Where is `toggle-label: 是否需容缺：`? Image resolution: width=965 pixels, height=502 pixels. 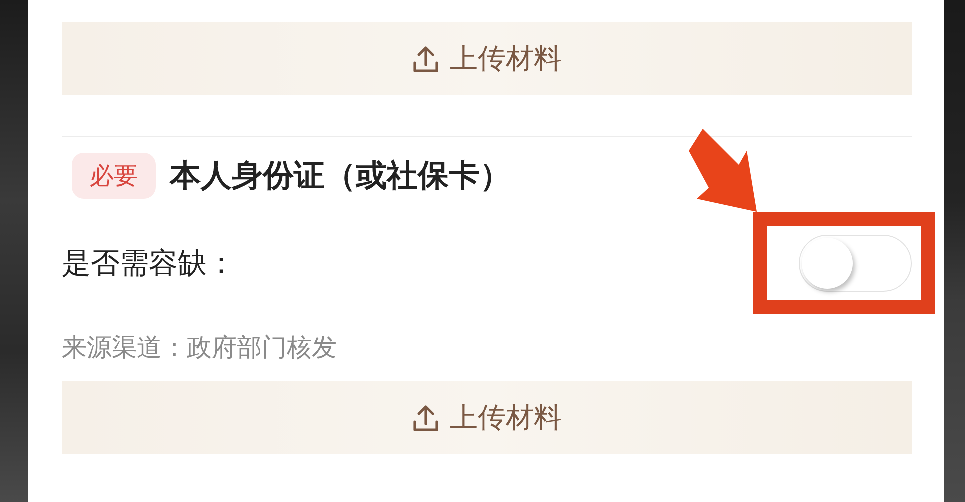
toggle-label: 是否需容缺： is located at coordinates (149, 263).